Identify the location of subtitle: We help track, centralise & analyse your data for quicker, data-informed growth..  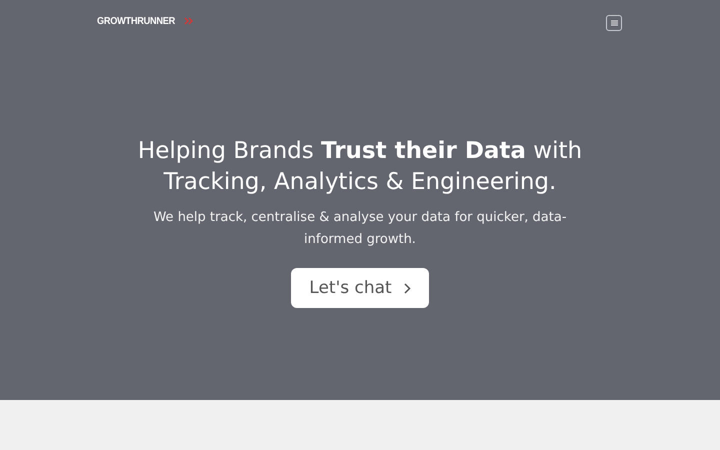
(360, 229).